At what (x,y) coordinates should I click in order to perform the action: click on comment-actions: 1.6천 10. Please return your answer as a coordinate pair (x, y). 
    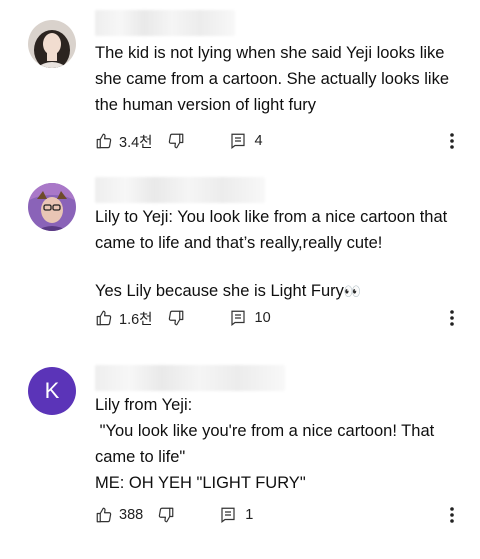
    Looking at the image, I should click on (282, 318).